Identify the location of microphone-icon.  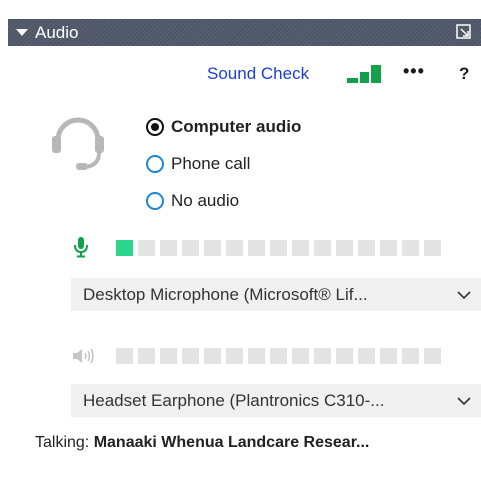
(81, 247).